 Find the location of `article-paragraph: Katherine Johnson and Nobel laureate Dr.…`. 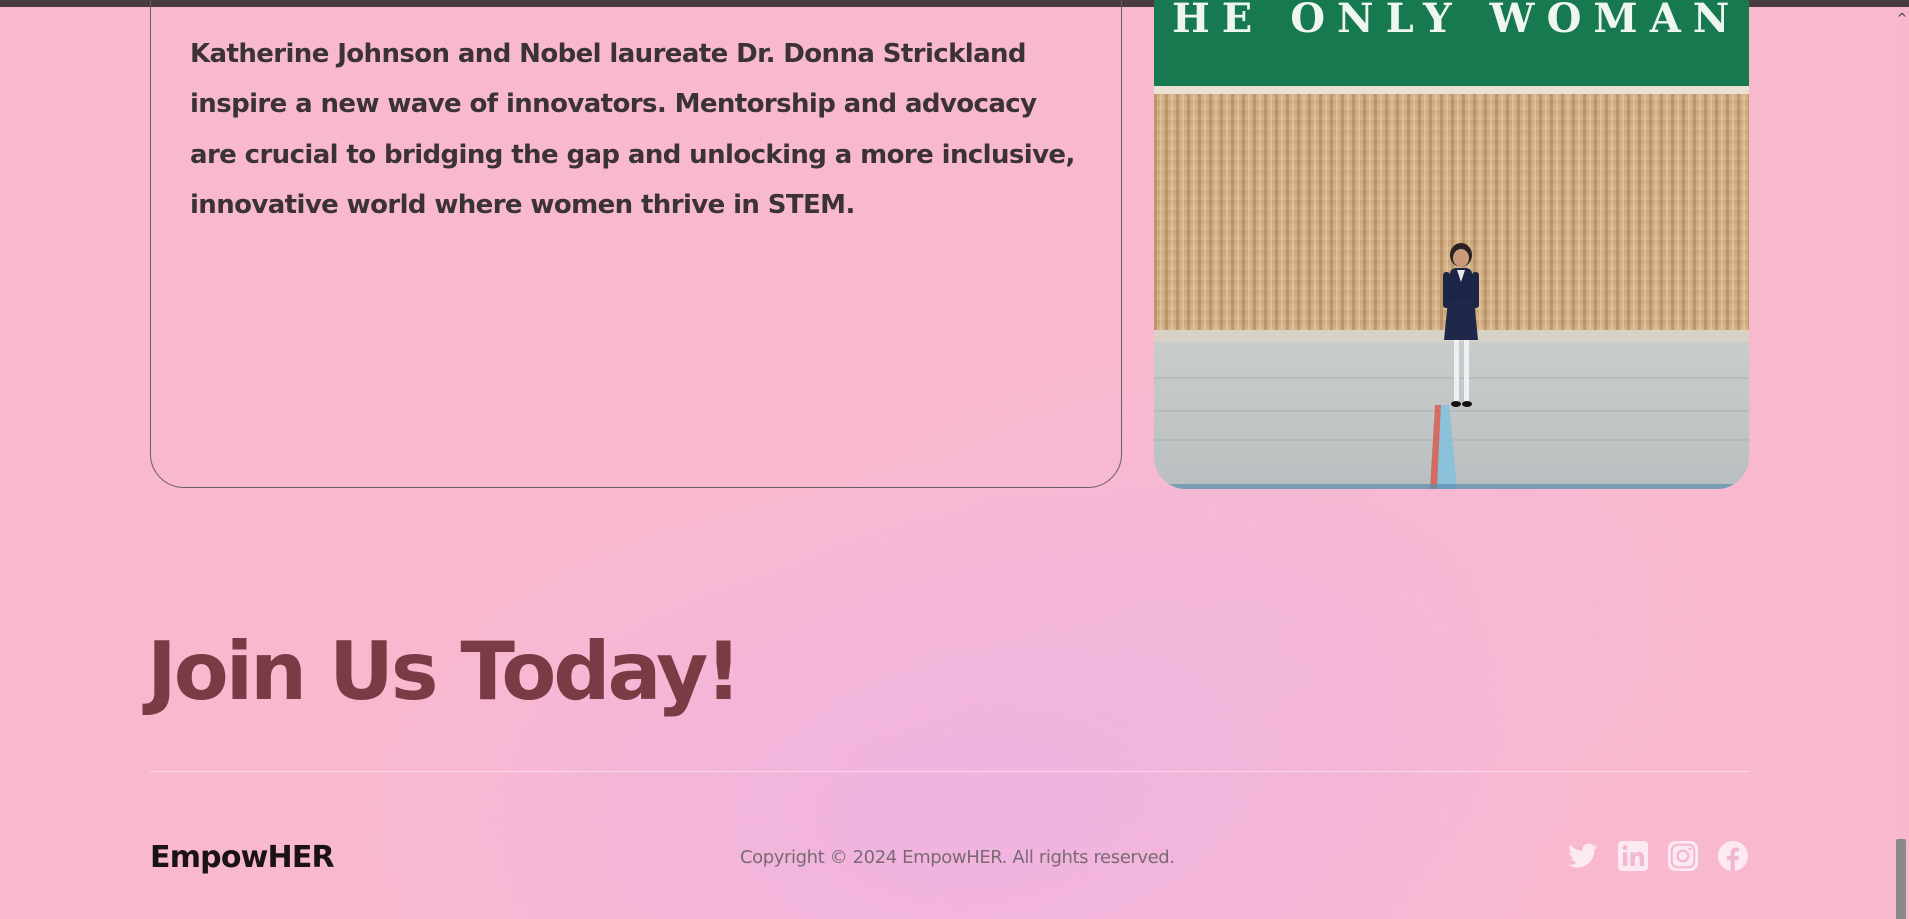

article-paragraph: Katherine Johnson and Nobel laureate Dr.… is located at coordinates (632, 130).